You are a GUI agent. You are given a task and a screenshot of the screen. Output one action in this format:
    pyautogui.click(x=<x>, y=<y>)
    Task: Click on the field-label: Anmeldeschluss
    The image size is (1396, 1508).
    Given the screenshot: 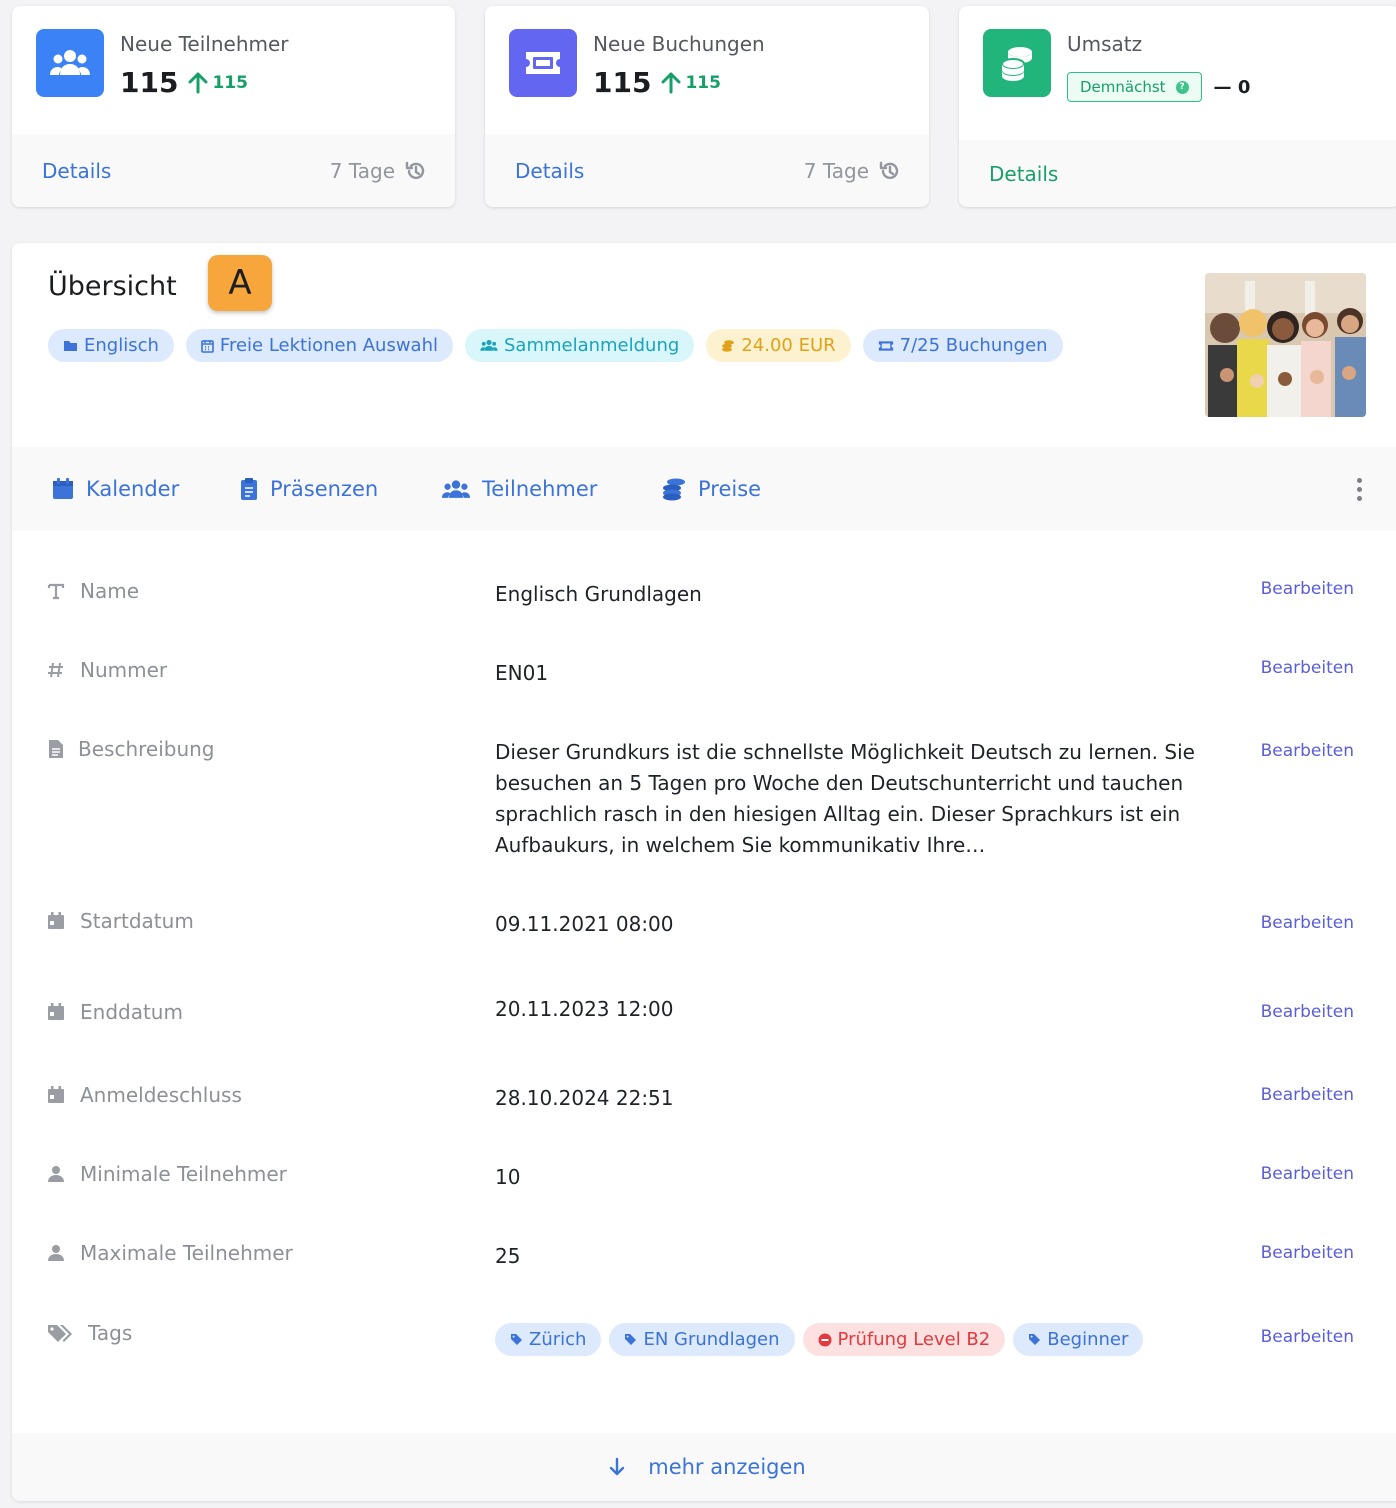 What is the action you would take?
    pyautogui.click(x=161, y=1095)
    